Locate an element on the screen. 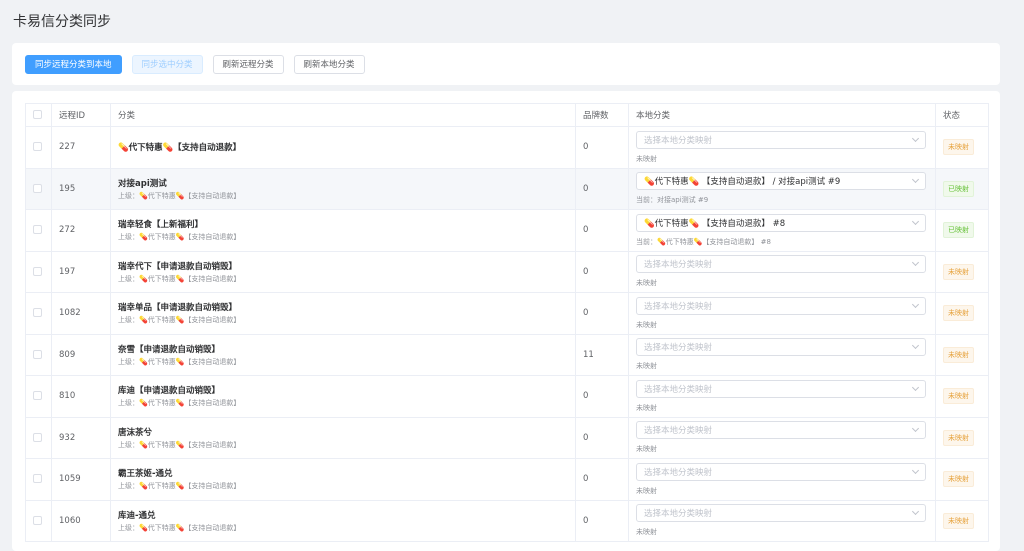 The image size is (1024, 551). category-name: 唐沫茶兮 is located at coordinates (135, 432).